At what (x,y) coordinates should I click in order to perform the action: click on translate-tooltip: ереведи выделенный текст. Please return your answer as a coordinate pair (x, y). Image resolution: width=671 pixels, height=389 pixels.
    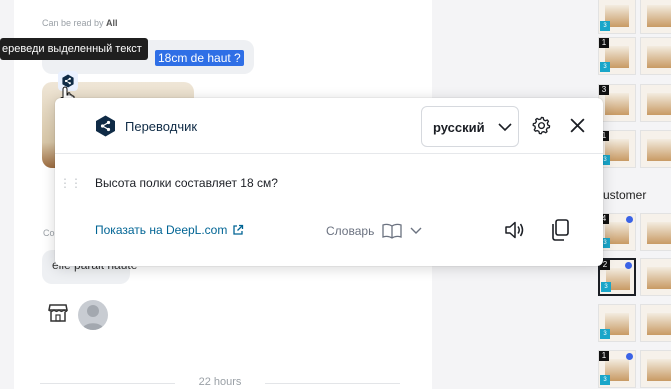
    Looking at the image, I should click on (74, 49).